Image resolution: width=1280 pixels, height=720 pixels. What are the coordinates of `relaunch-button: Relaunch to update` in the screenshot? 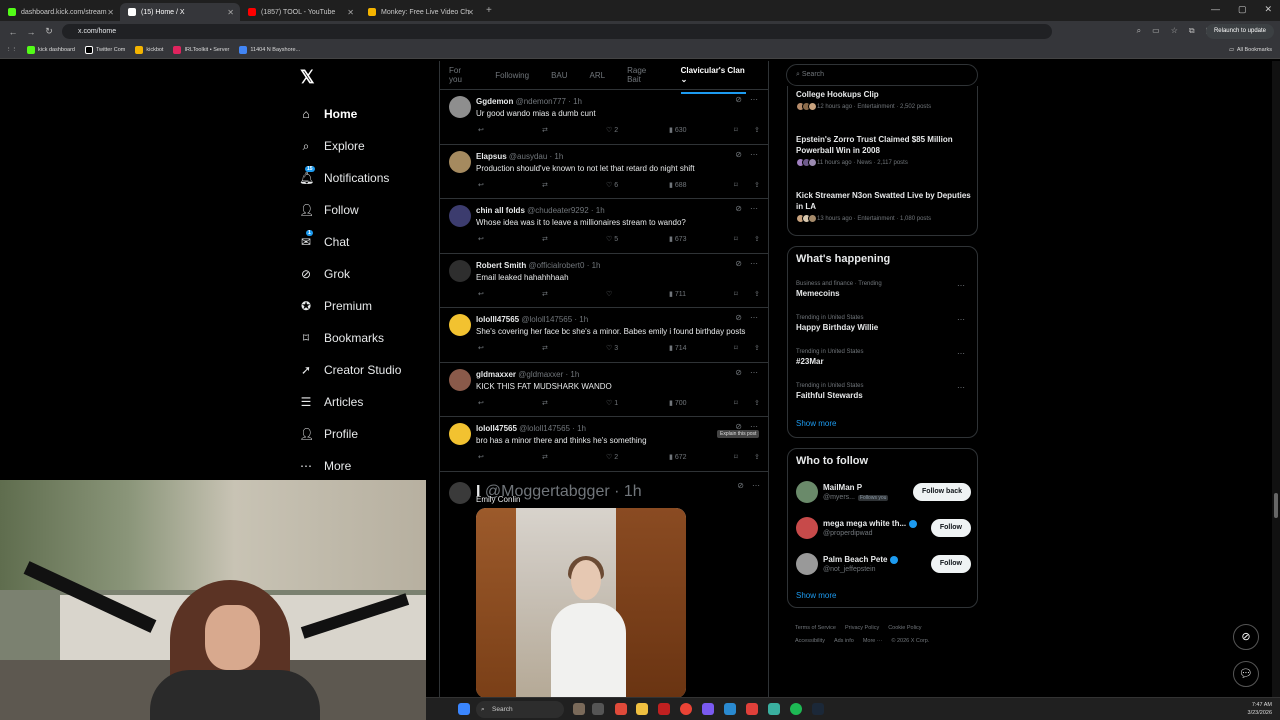 It's located at (1239, 31).